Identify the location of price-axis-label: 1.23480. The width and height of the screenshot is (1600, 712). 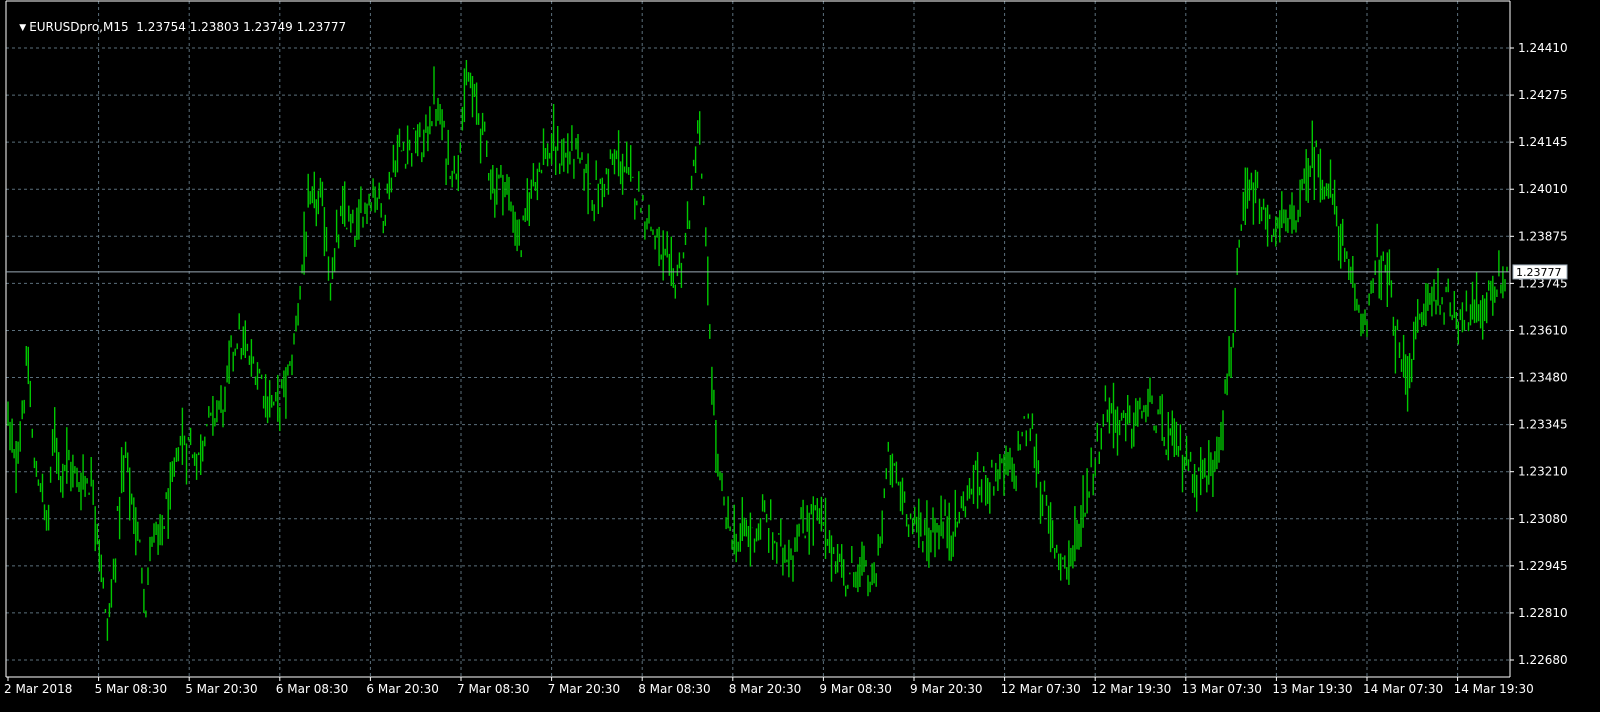
(1543, 378).